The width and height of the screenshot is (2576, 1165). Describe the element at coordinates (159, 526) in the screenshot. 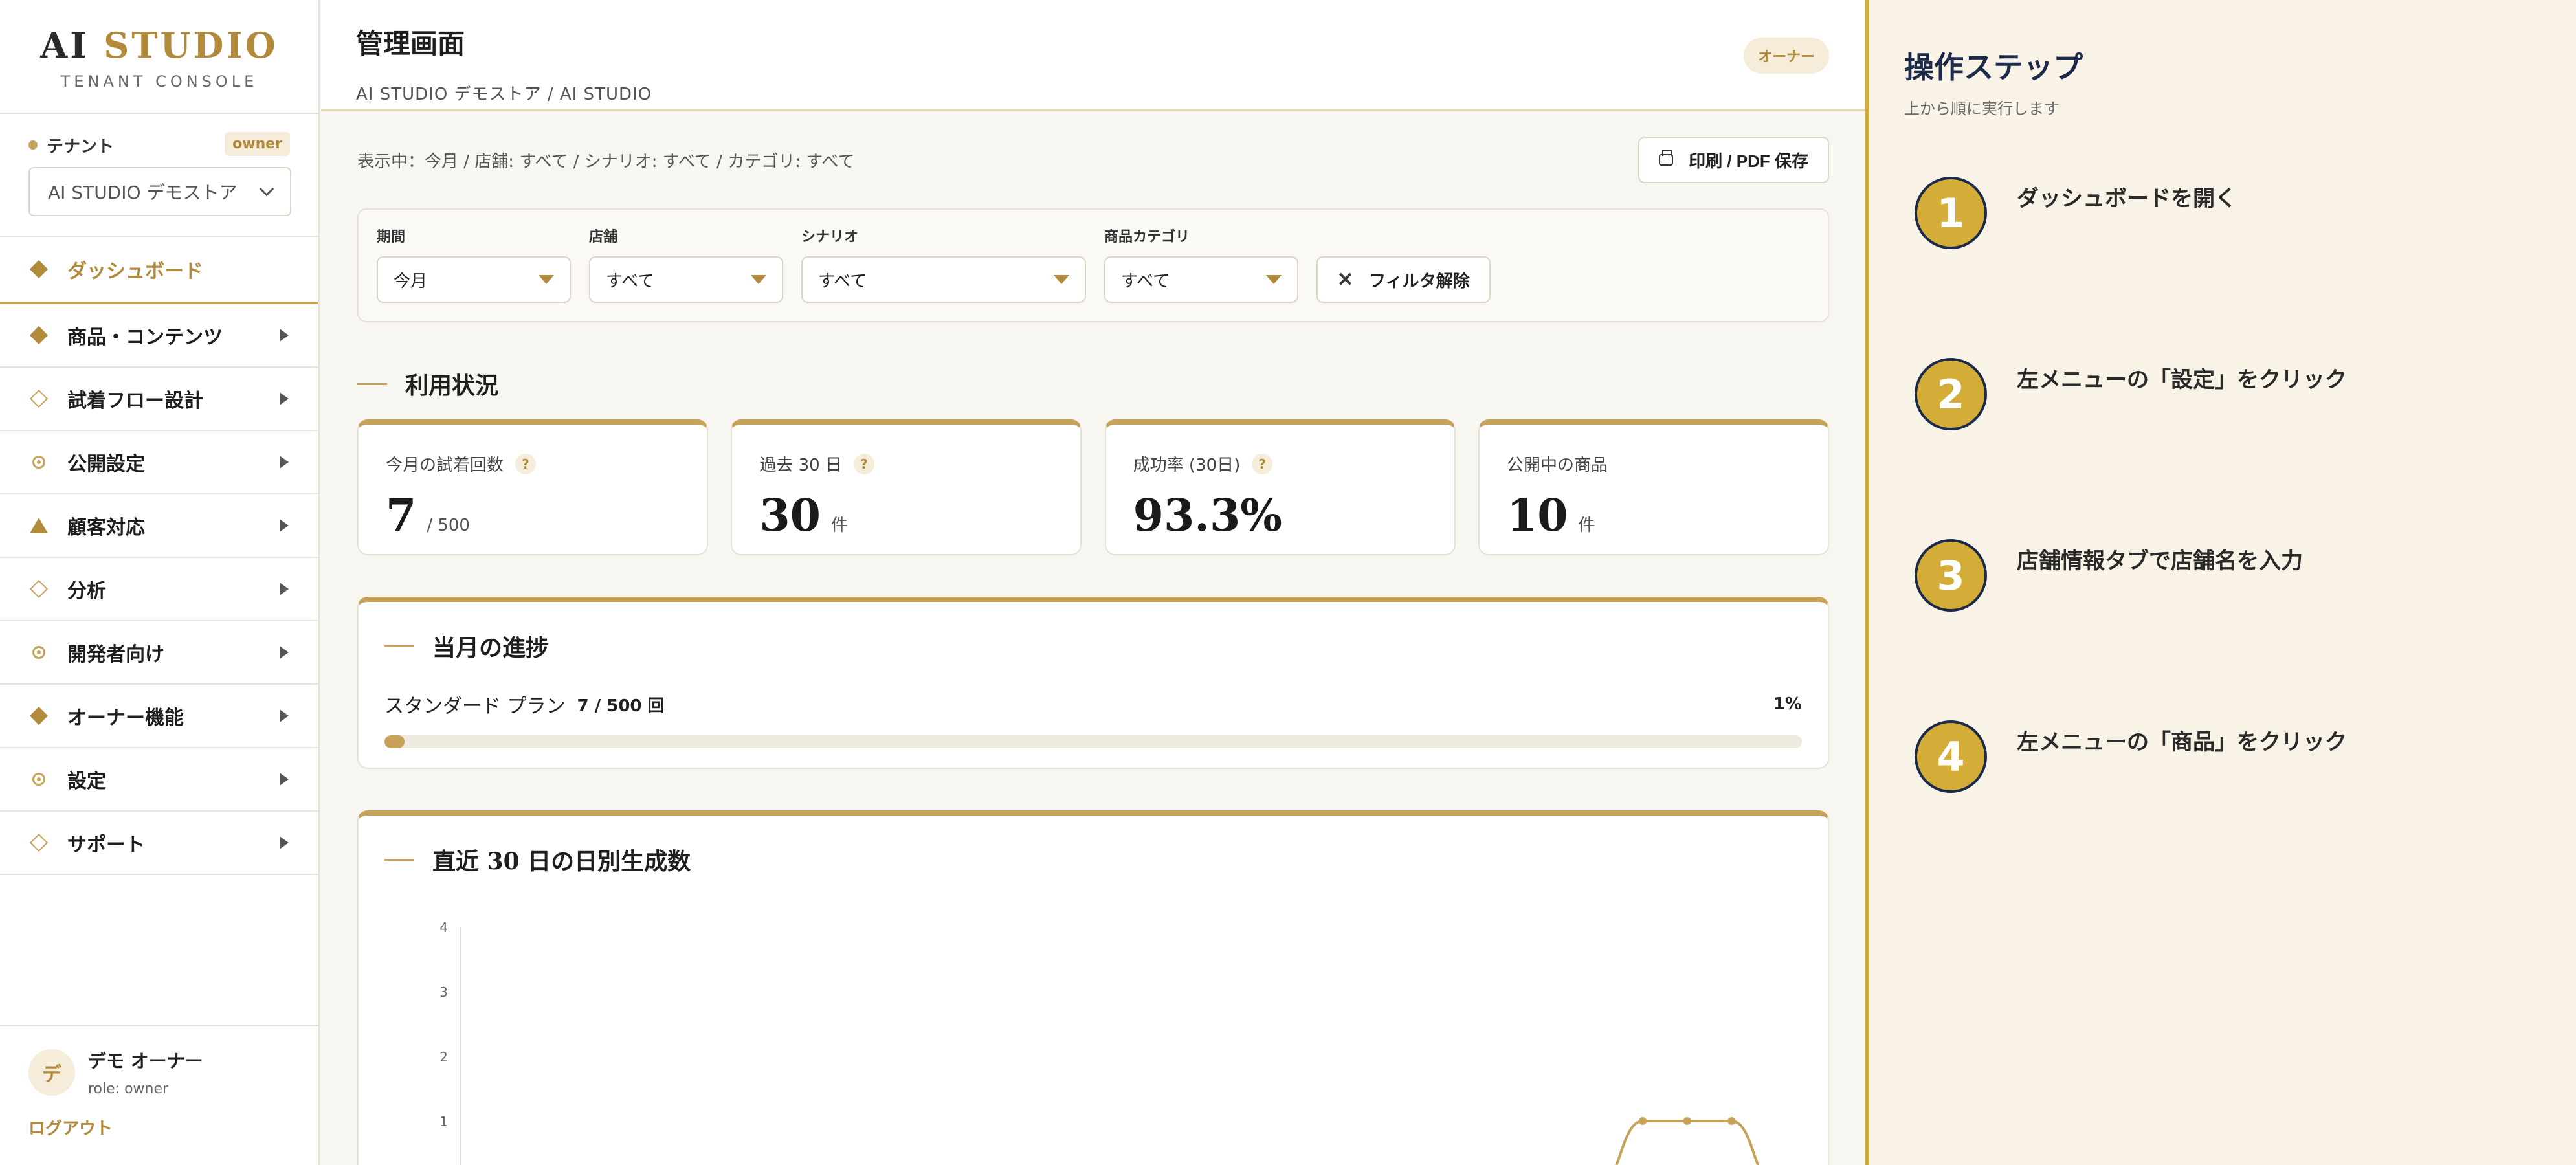

I see `sidebar-item-4: 顧客対応` at that location.